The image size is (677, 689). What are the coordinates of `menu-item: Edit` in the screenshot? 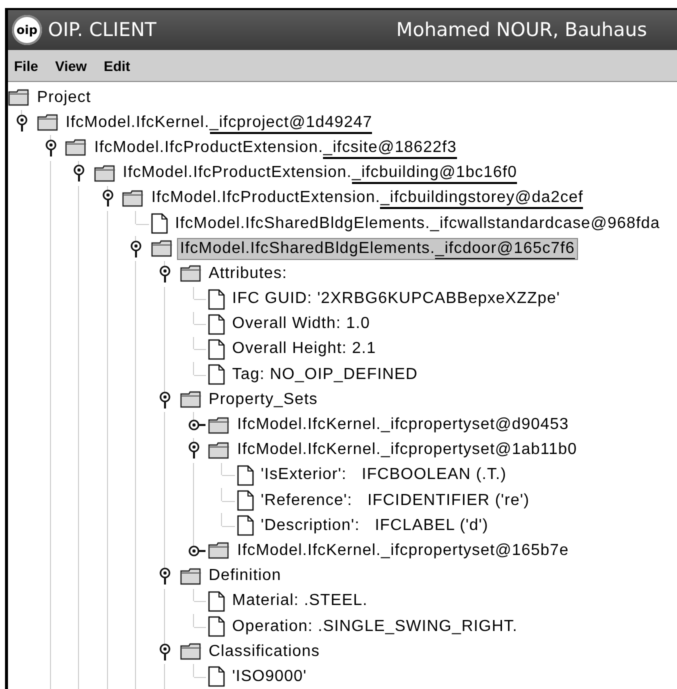 It's located at (117, 66).